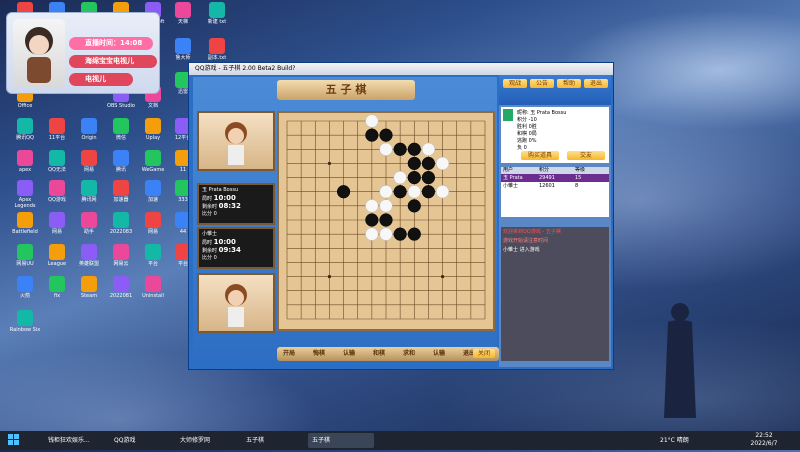 The height and width of the screenshot is (452, 800). What do you see at coordinates (121, 223) in the screenshot?
I see `desktop-icon: 2022083` at bounding box center [121, 223].